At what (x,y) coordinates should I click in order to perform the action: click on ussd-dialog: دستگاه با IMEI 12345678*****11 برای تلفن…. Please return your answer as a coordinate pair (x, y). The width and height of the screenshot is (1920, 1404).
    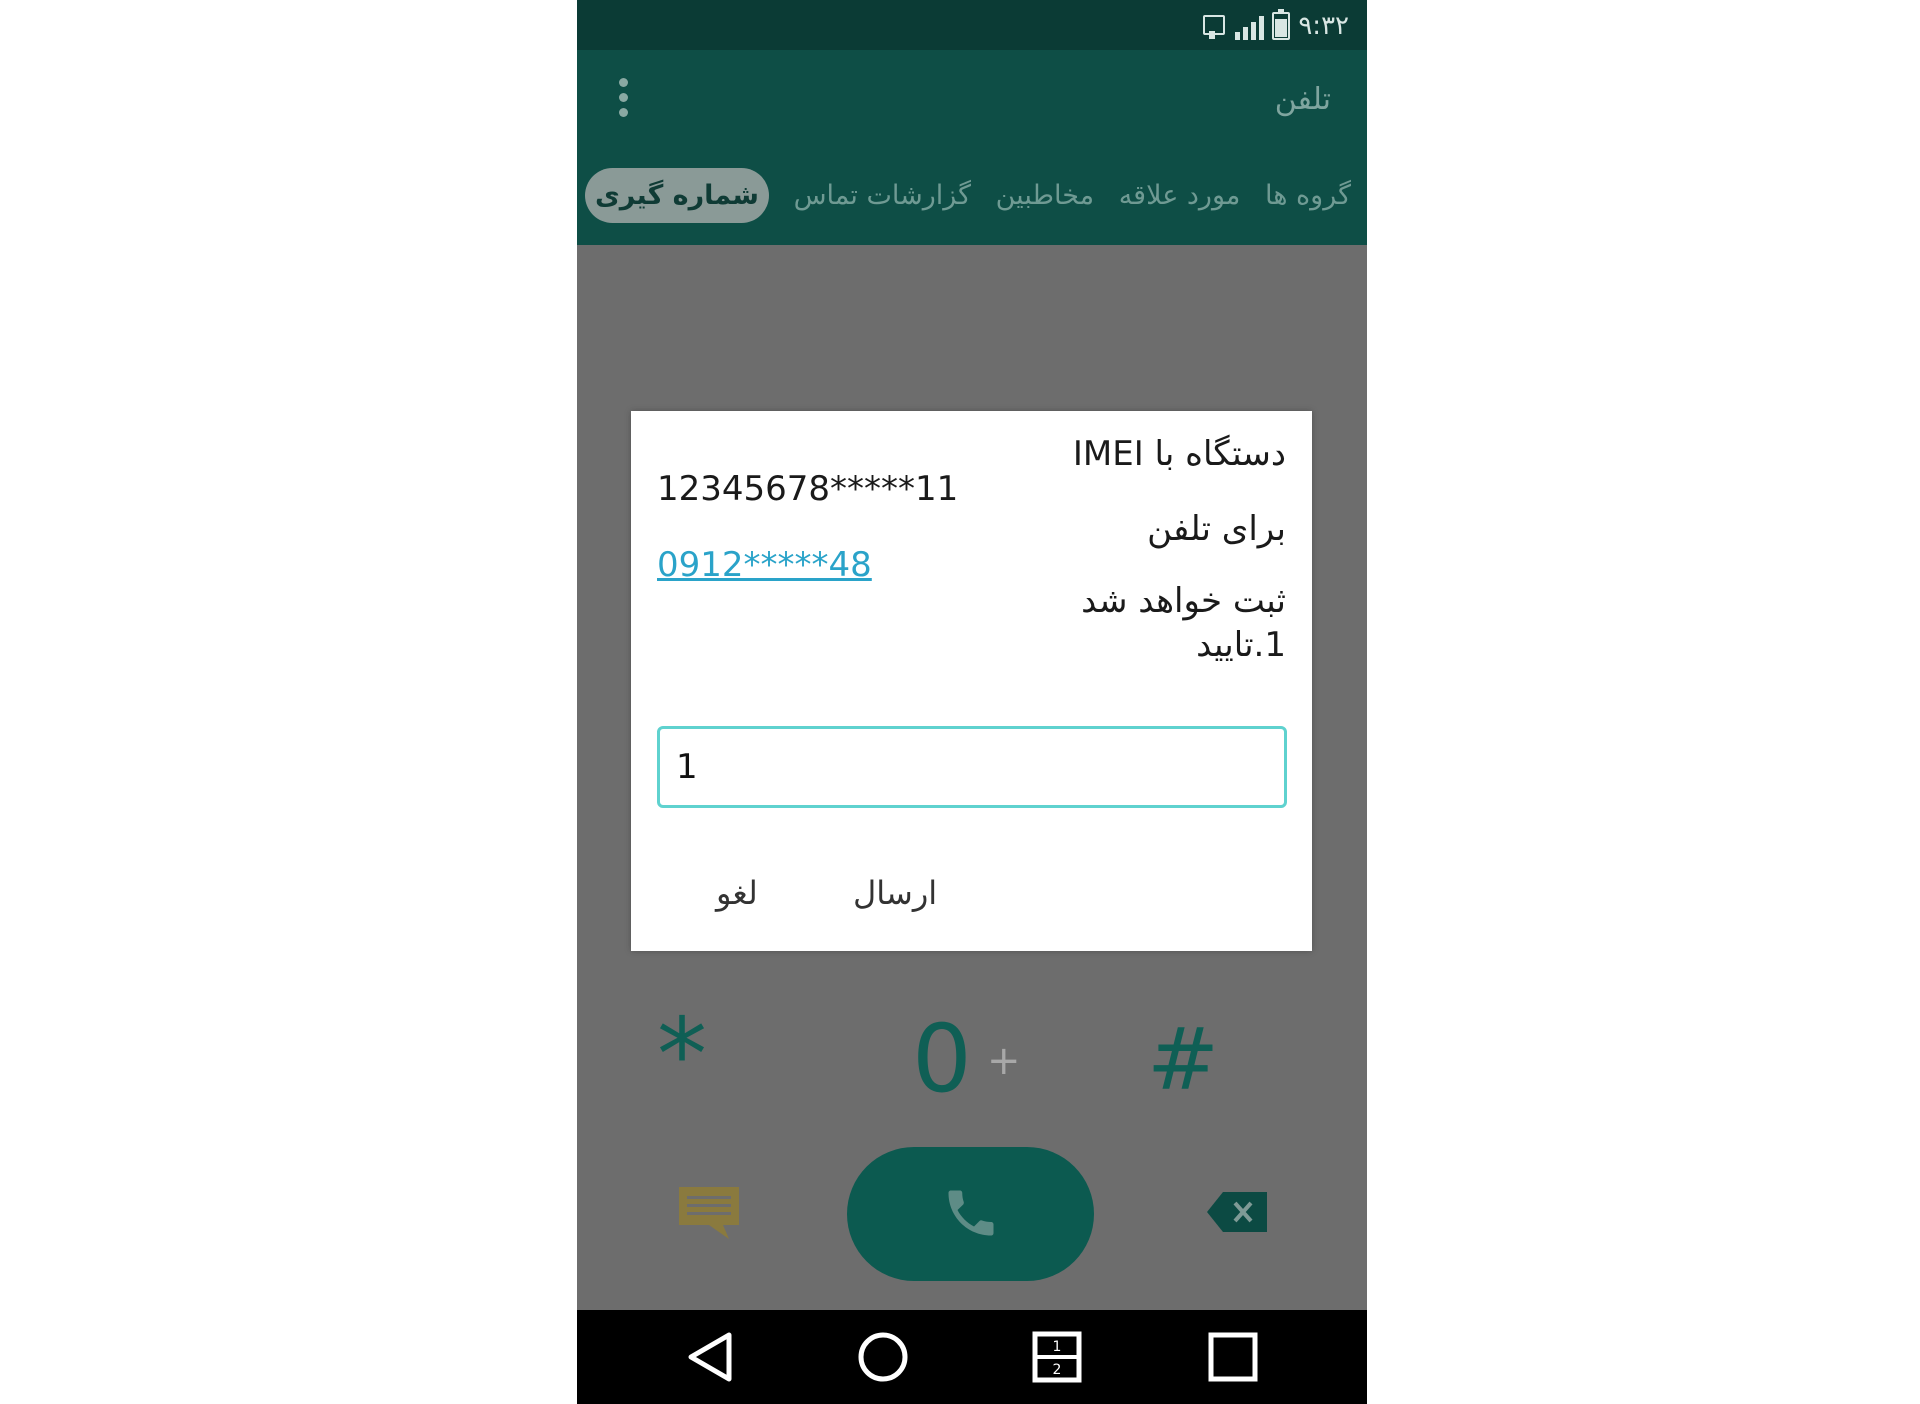
    Looking at the image, I should click on (971, 681).